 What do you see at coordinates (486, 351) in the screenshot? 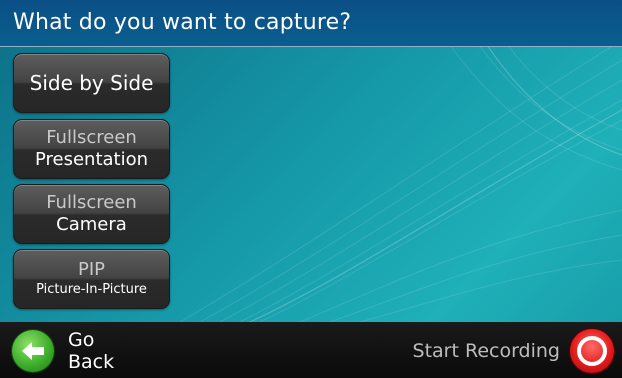
I see `start-recording-label: Start Recording` at bounding box center [486, 351].